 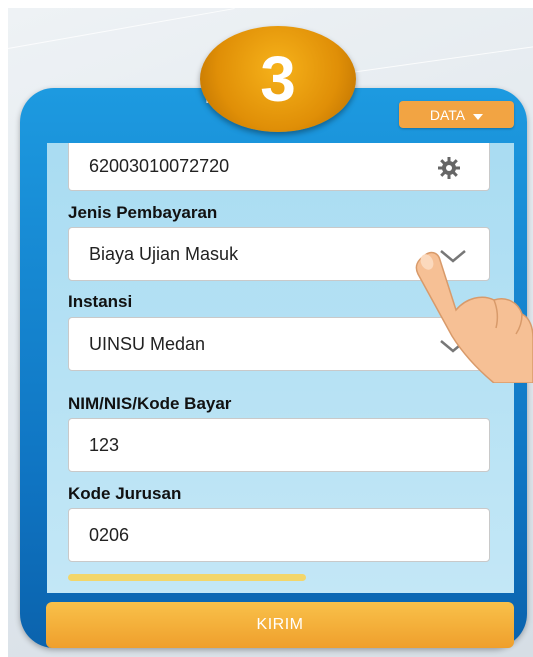 I want to click on account-number-value: 62003010072720, so click(x=159, y=166).